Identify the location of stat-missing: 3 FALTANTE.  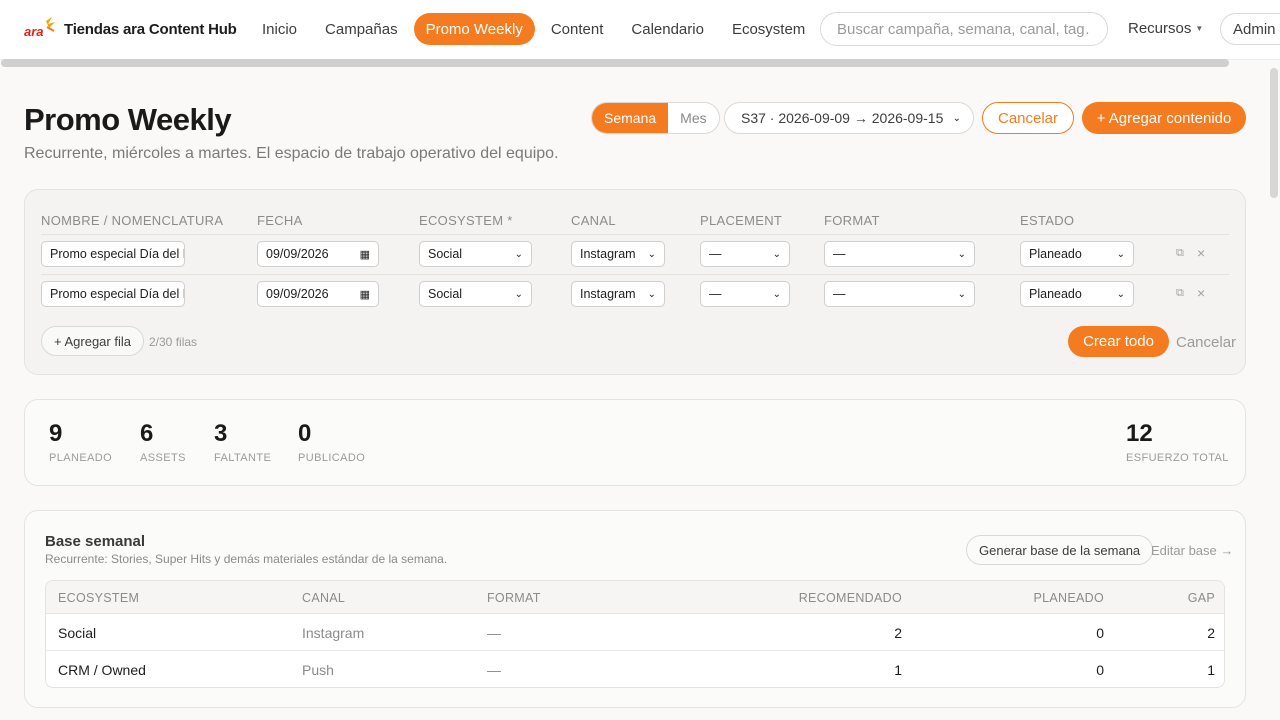
(242, 442).